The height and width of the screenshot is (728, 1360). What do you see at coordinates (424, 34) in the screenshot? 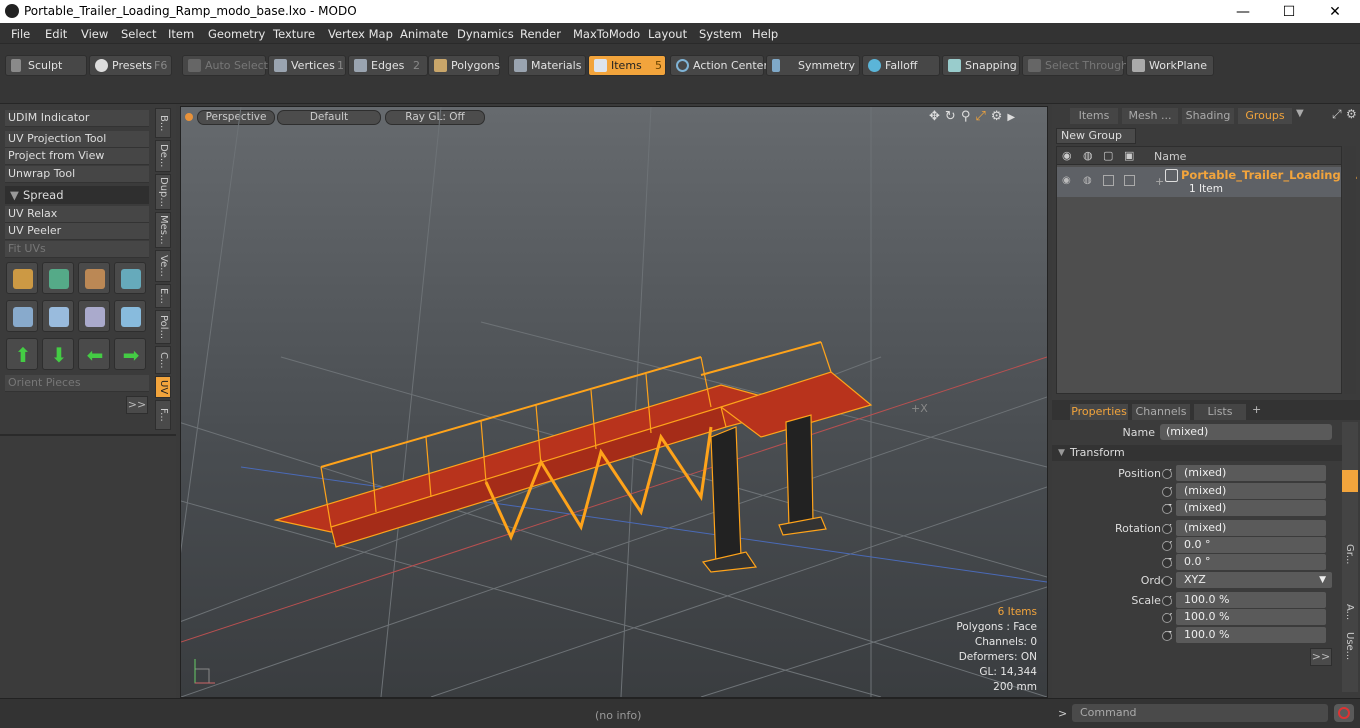
I see `menu-animate: Animate` at bounding box center [424, 34].